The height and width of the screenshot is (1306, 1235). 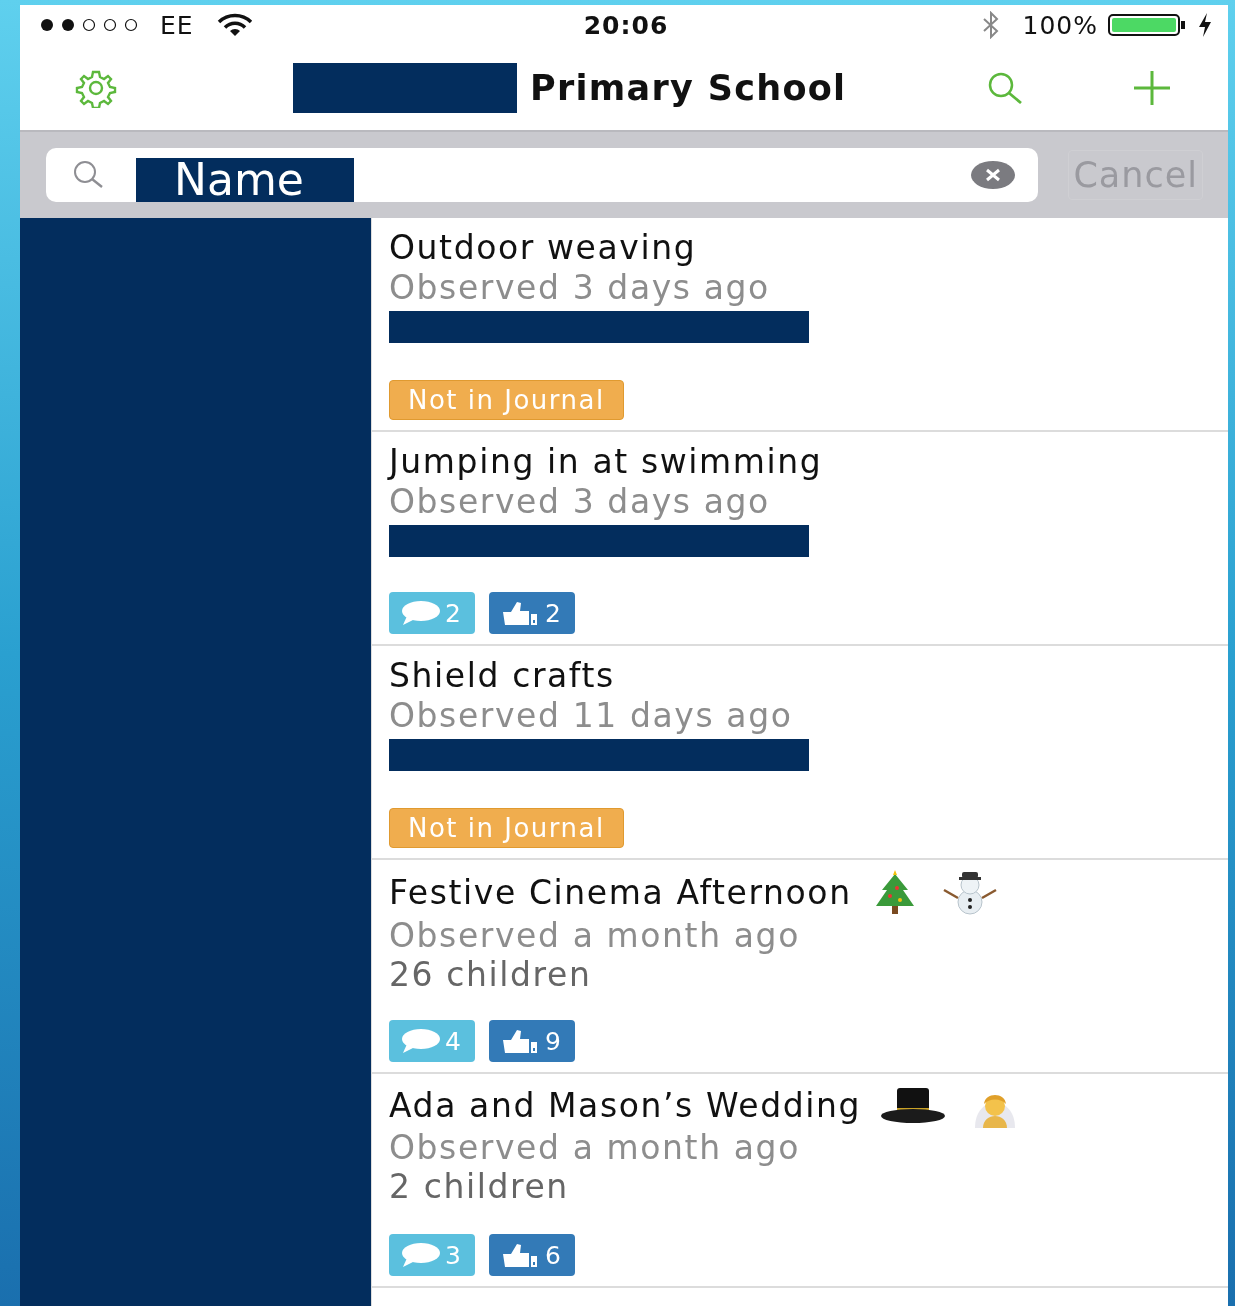 What do you see at coordinates (591, 715) in the screenshot?
I see `observed-time: Observed 11 days ago` at bounding box center [591, 715].